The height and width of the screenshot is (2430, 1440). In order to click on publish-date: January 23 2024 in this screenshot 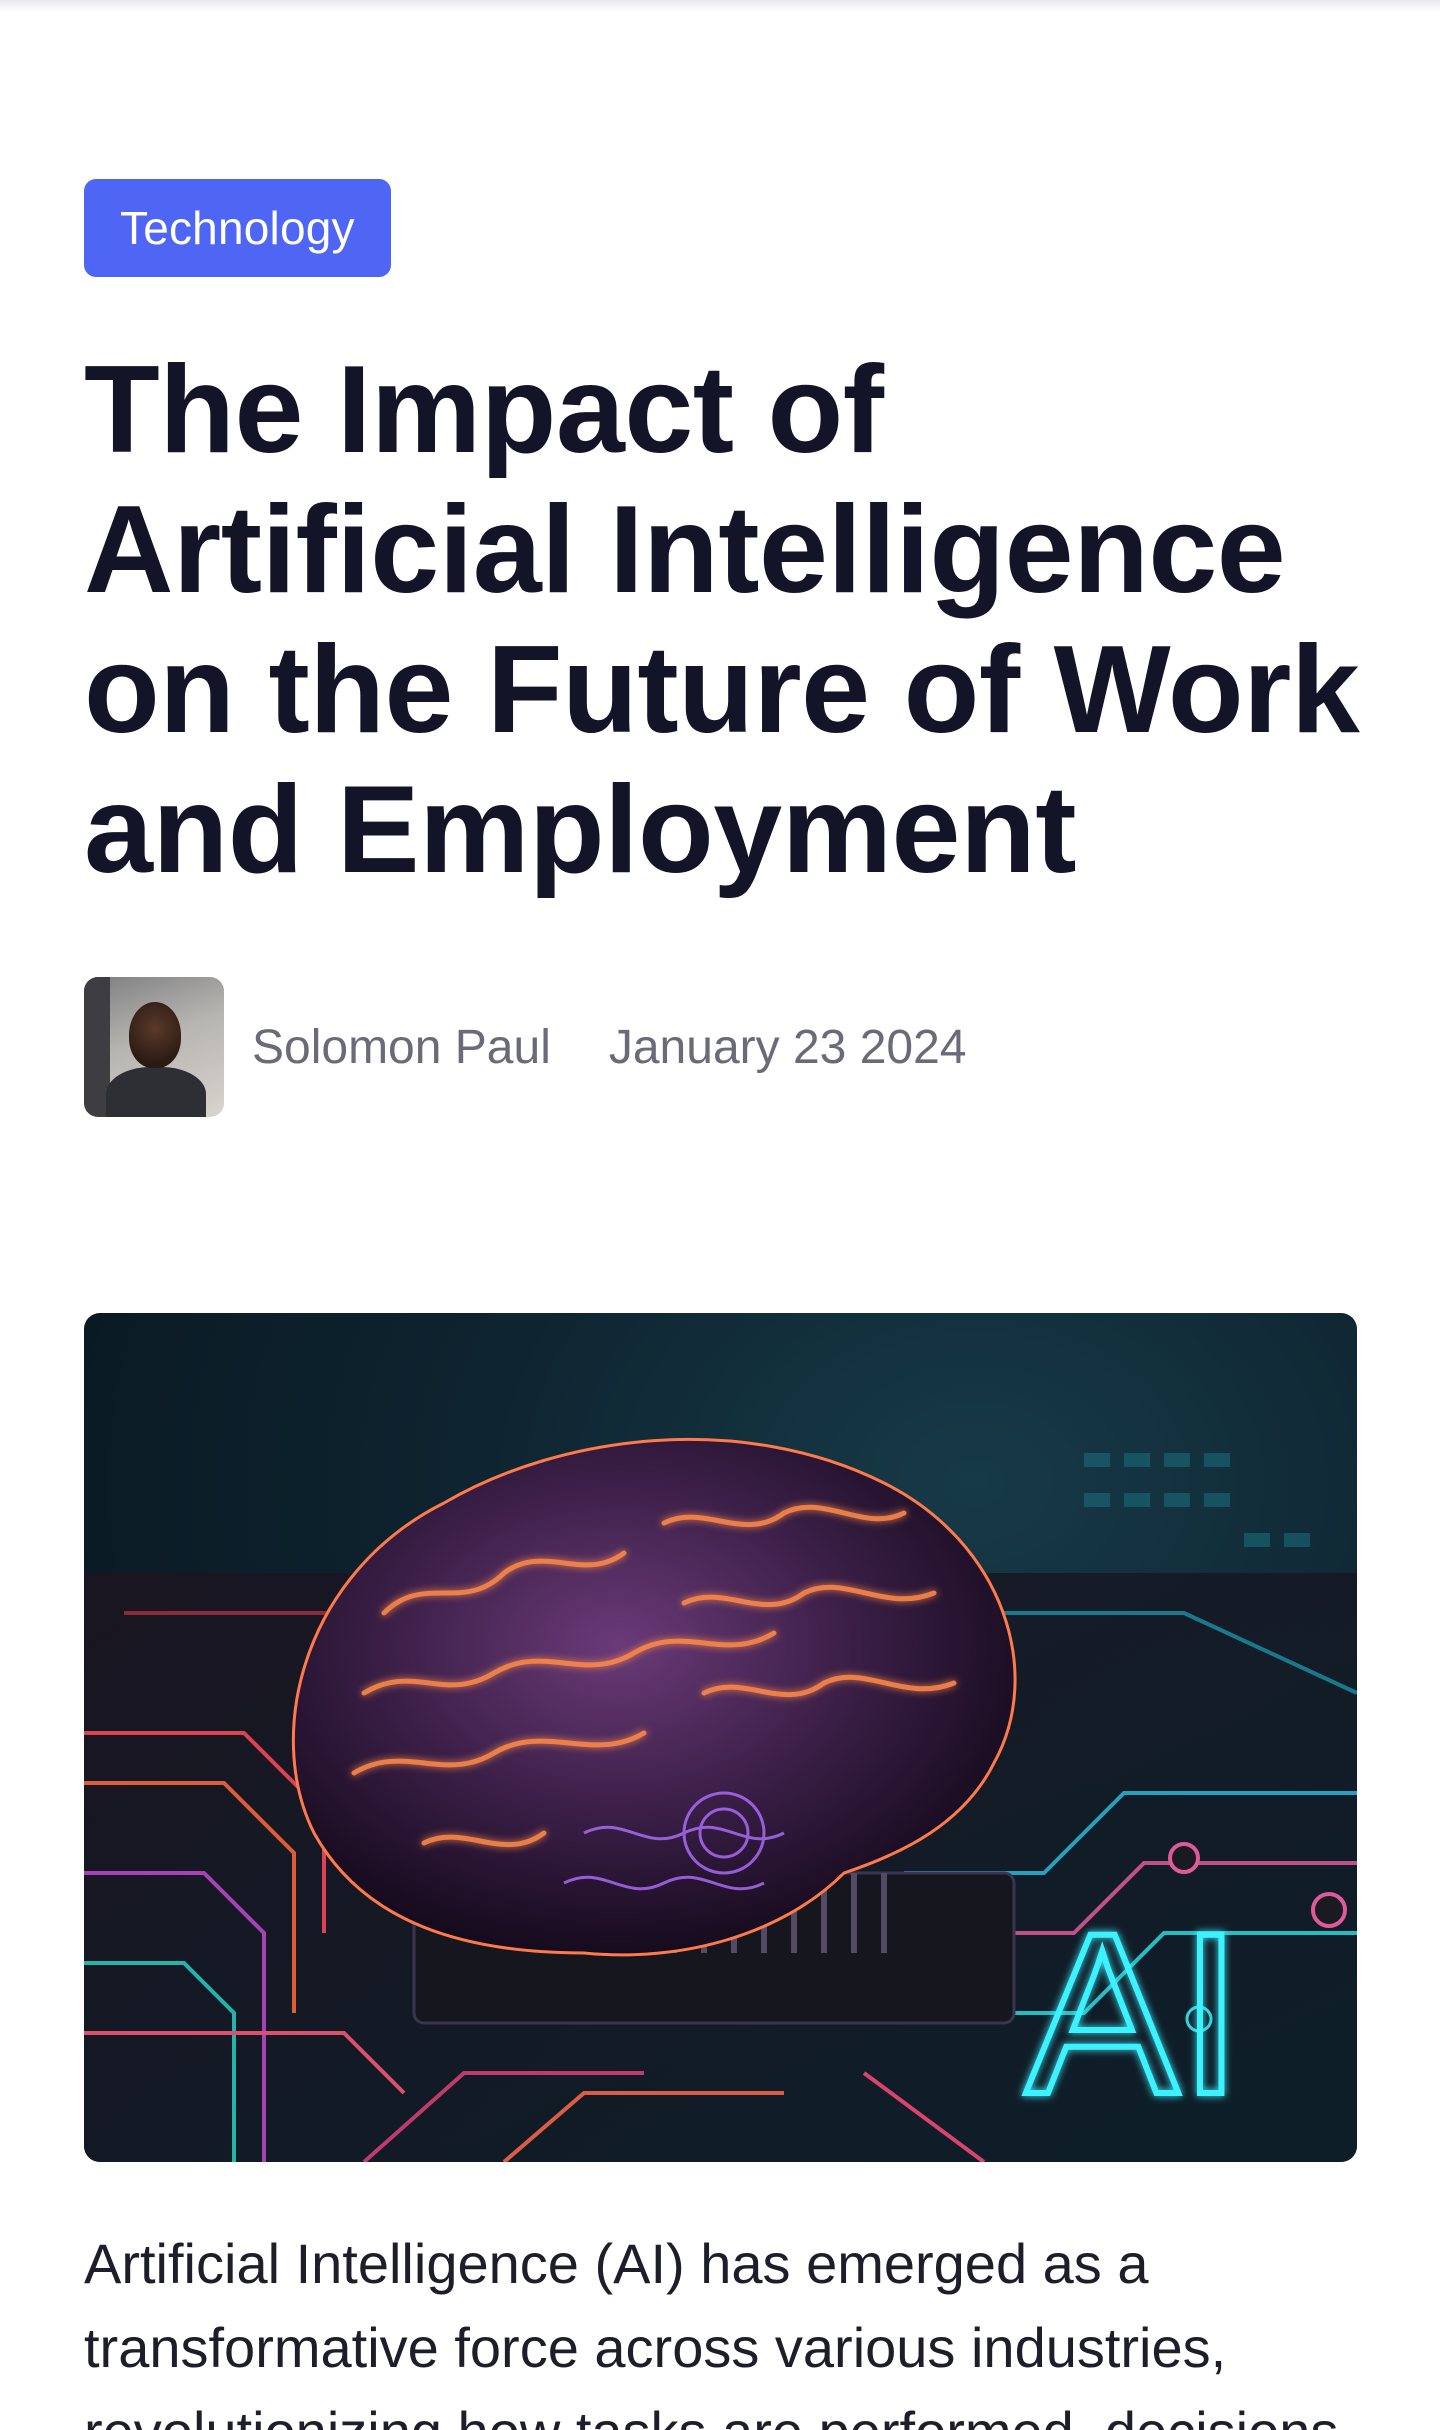, I will do `click(787, 1047)`.